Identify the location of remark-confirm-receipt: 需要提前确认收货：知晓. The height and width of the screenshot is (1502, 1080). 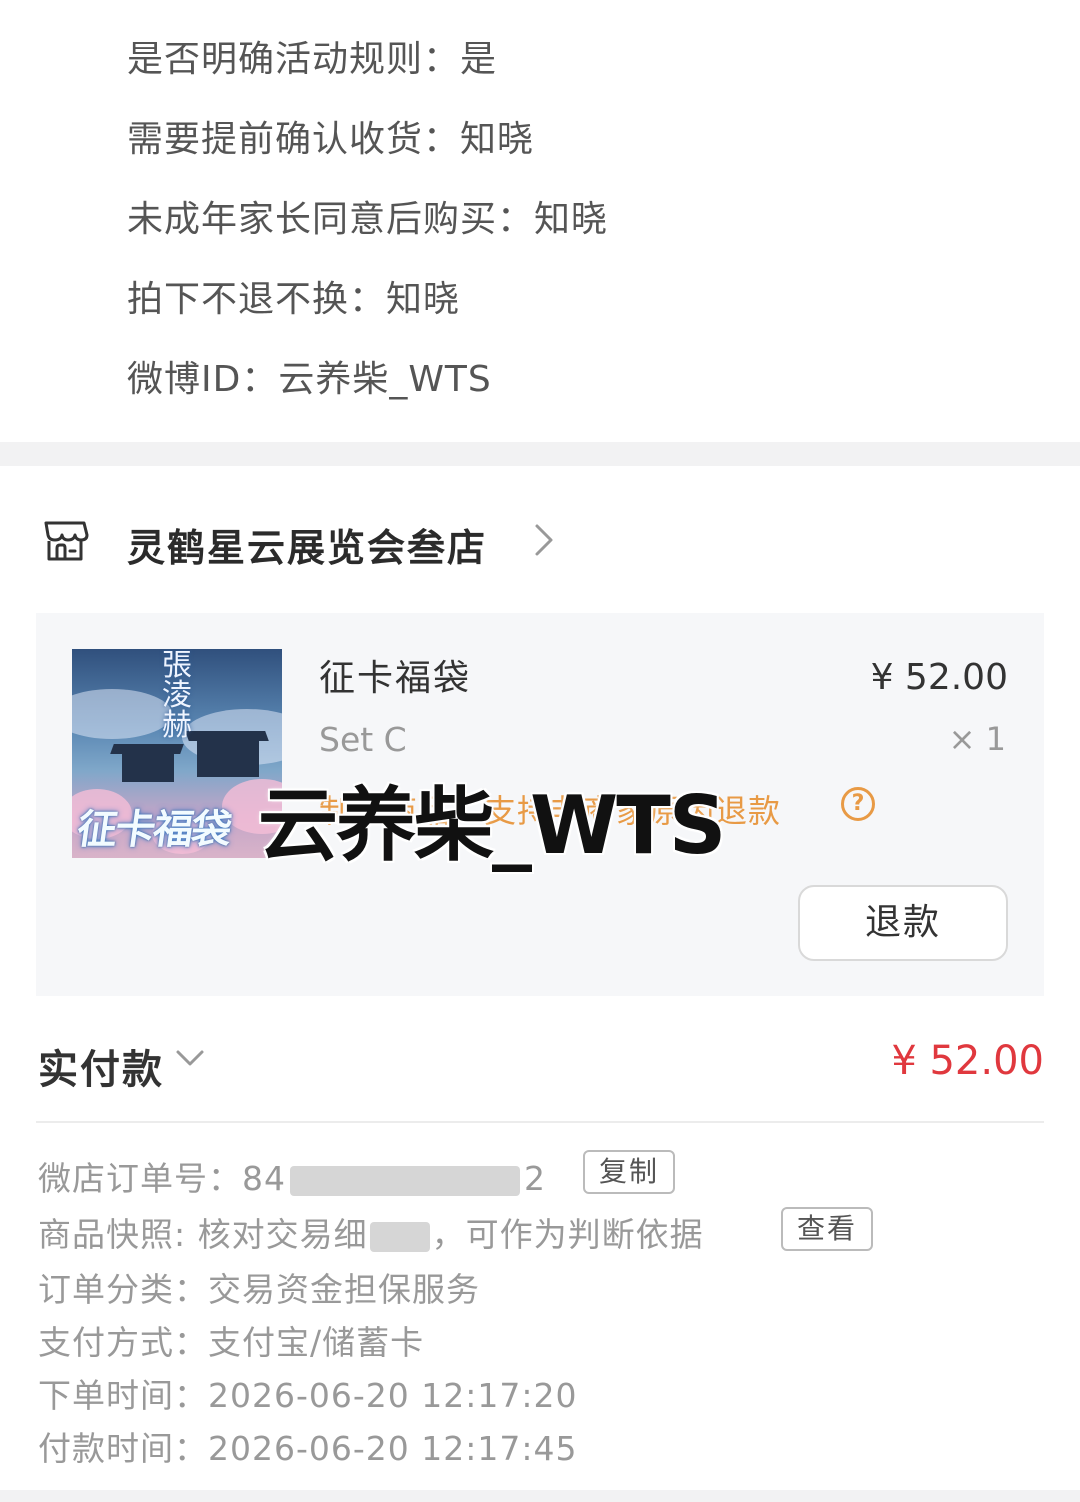
(331, 139).